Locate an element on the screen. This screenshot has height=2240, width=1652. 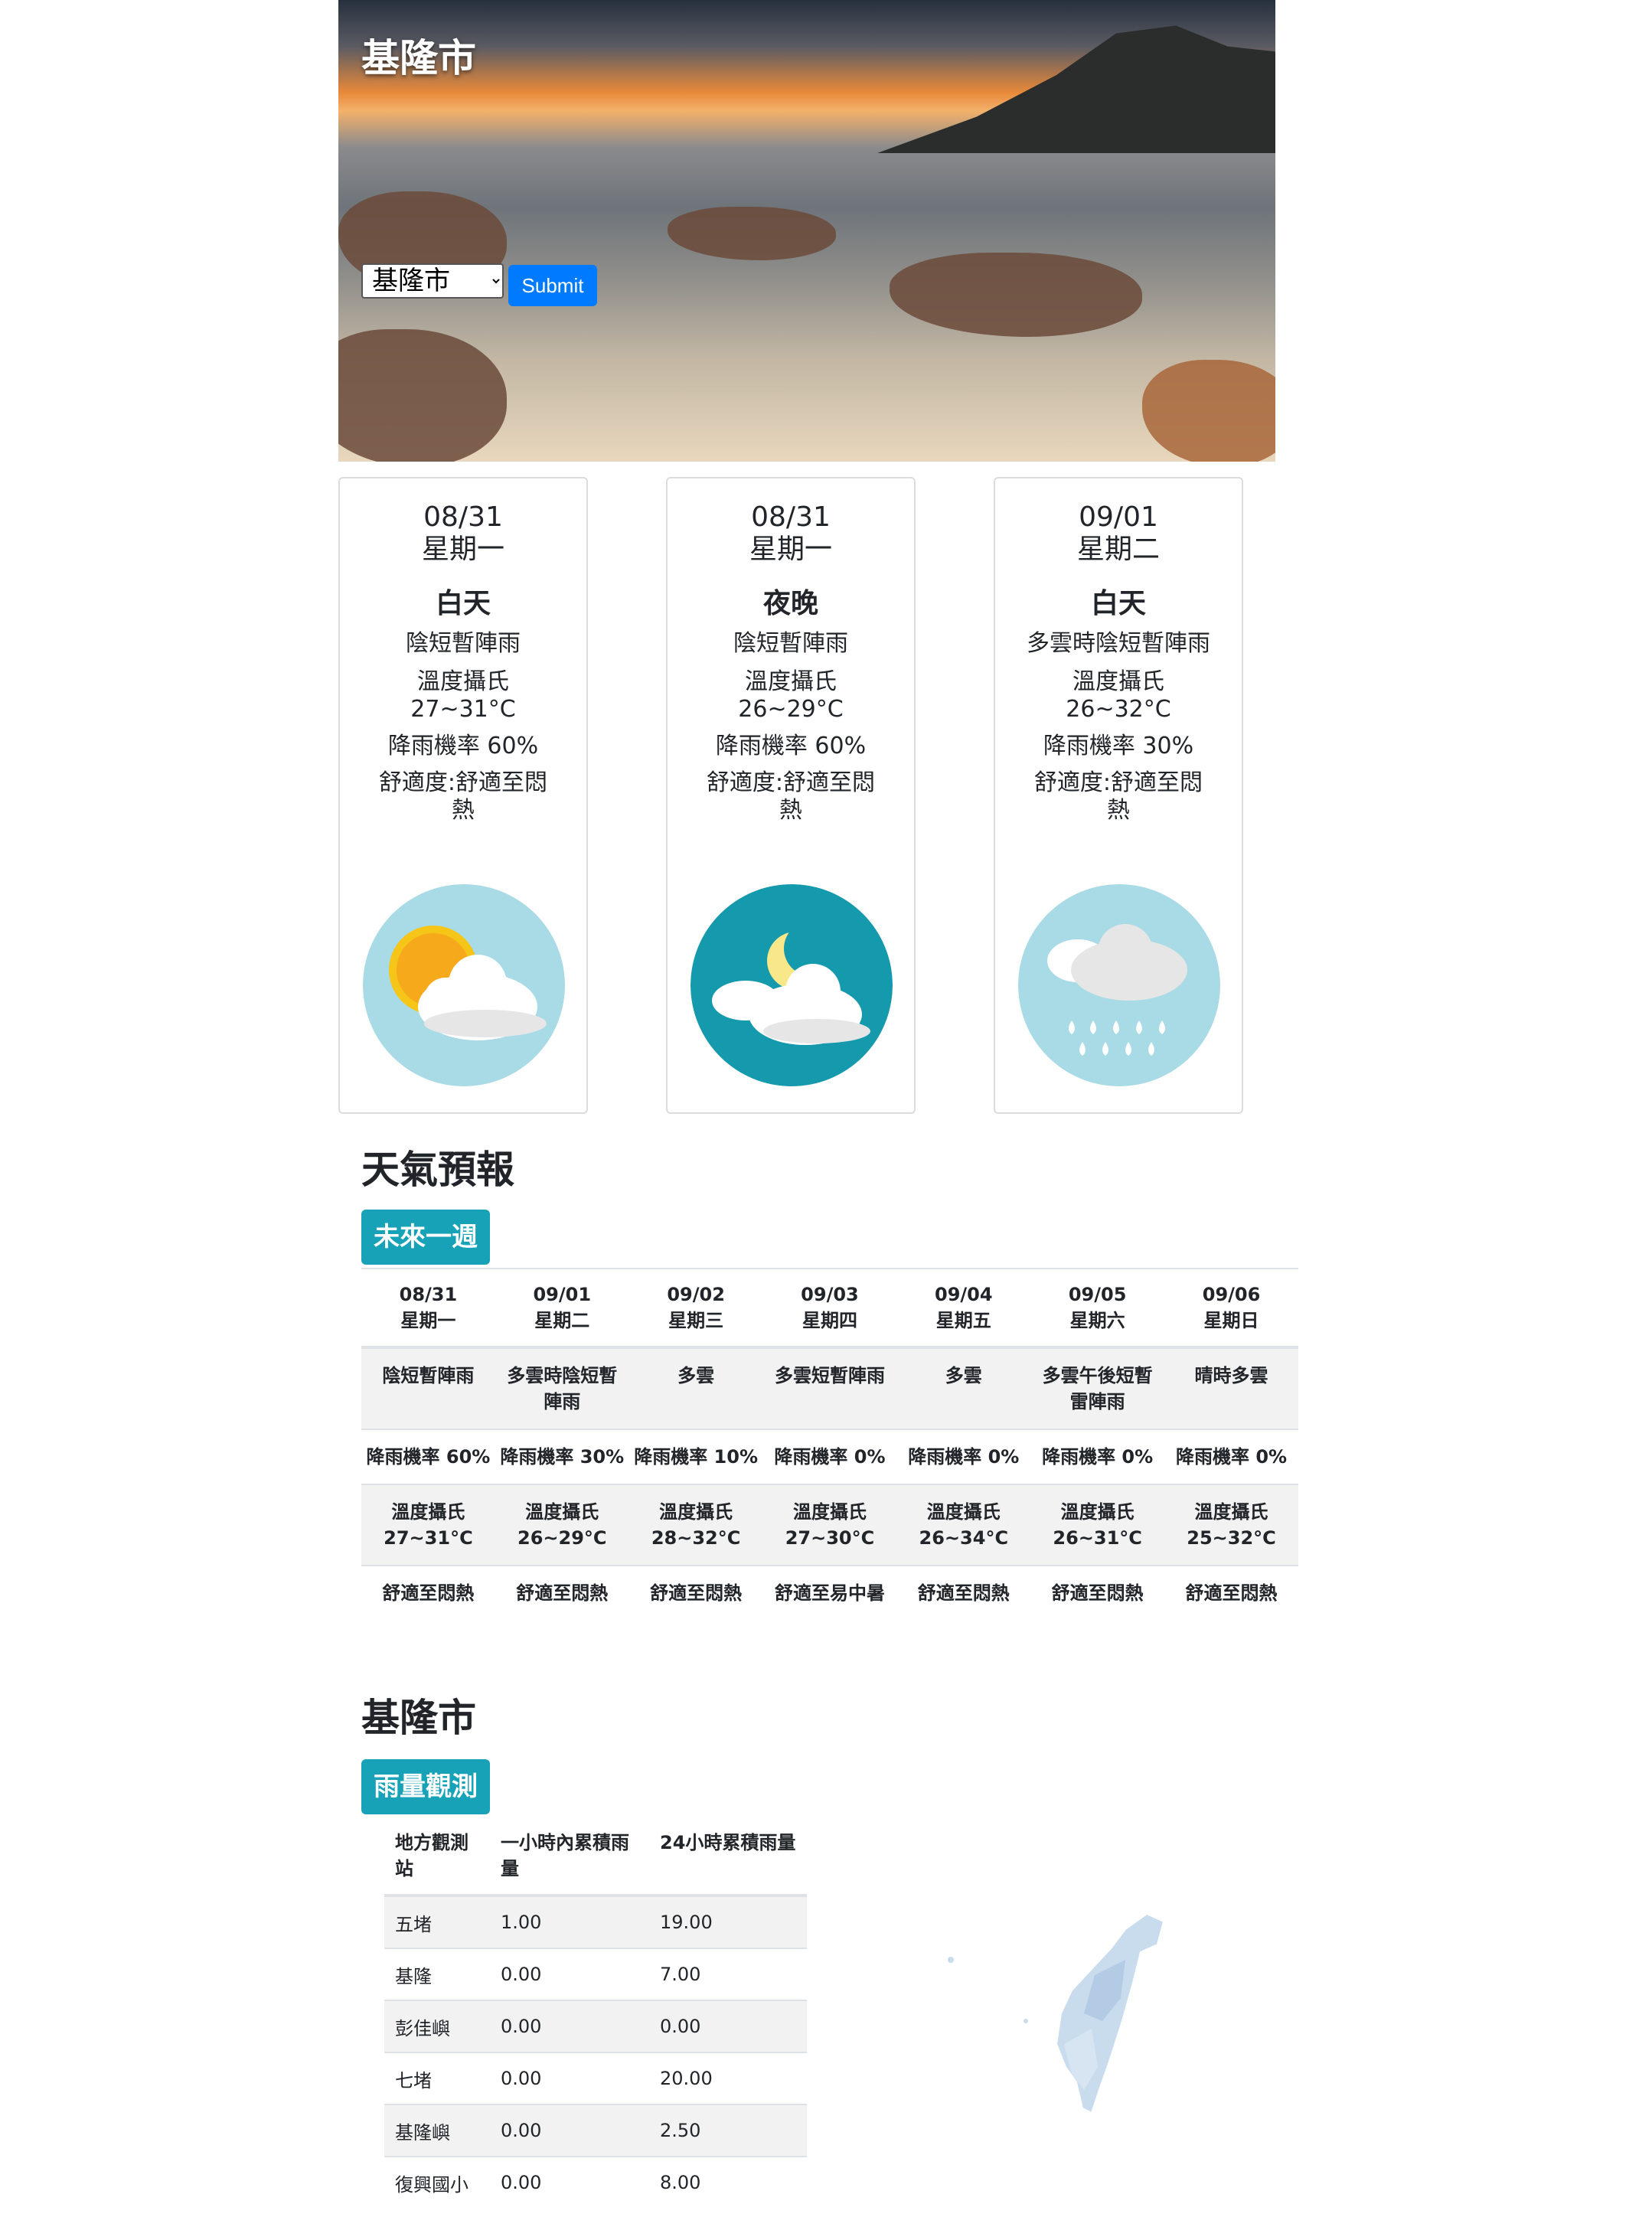
table-row: 基隆嶼 0.00 2.50 is located at coordinates (595, 2130).